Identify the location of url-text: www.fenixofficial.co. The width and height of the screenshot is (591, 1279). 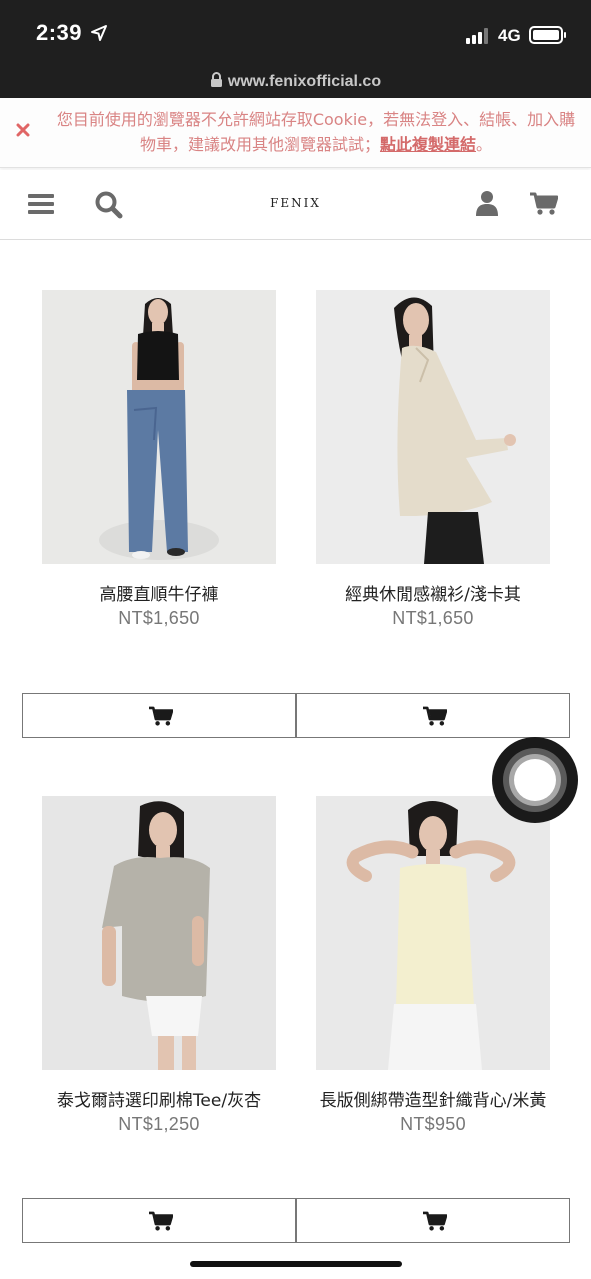
(304, 81).